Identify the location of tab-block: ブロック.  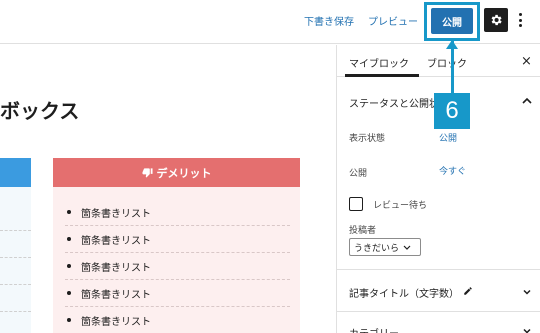
(447, 62).